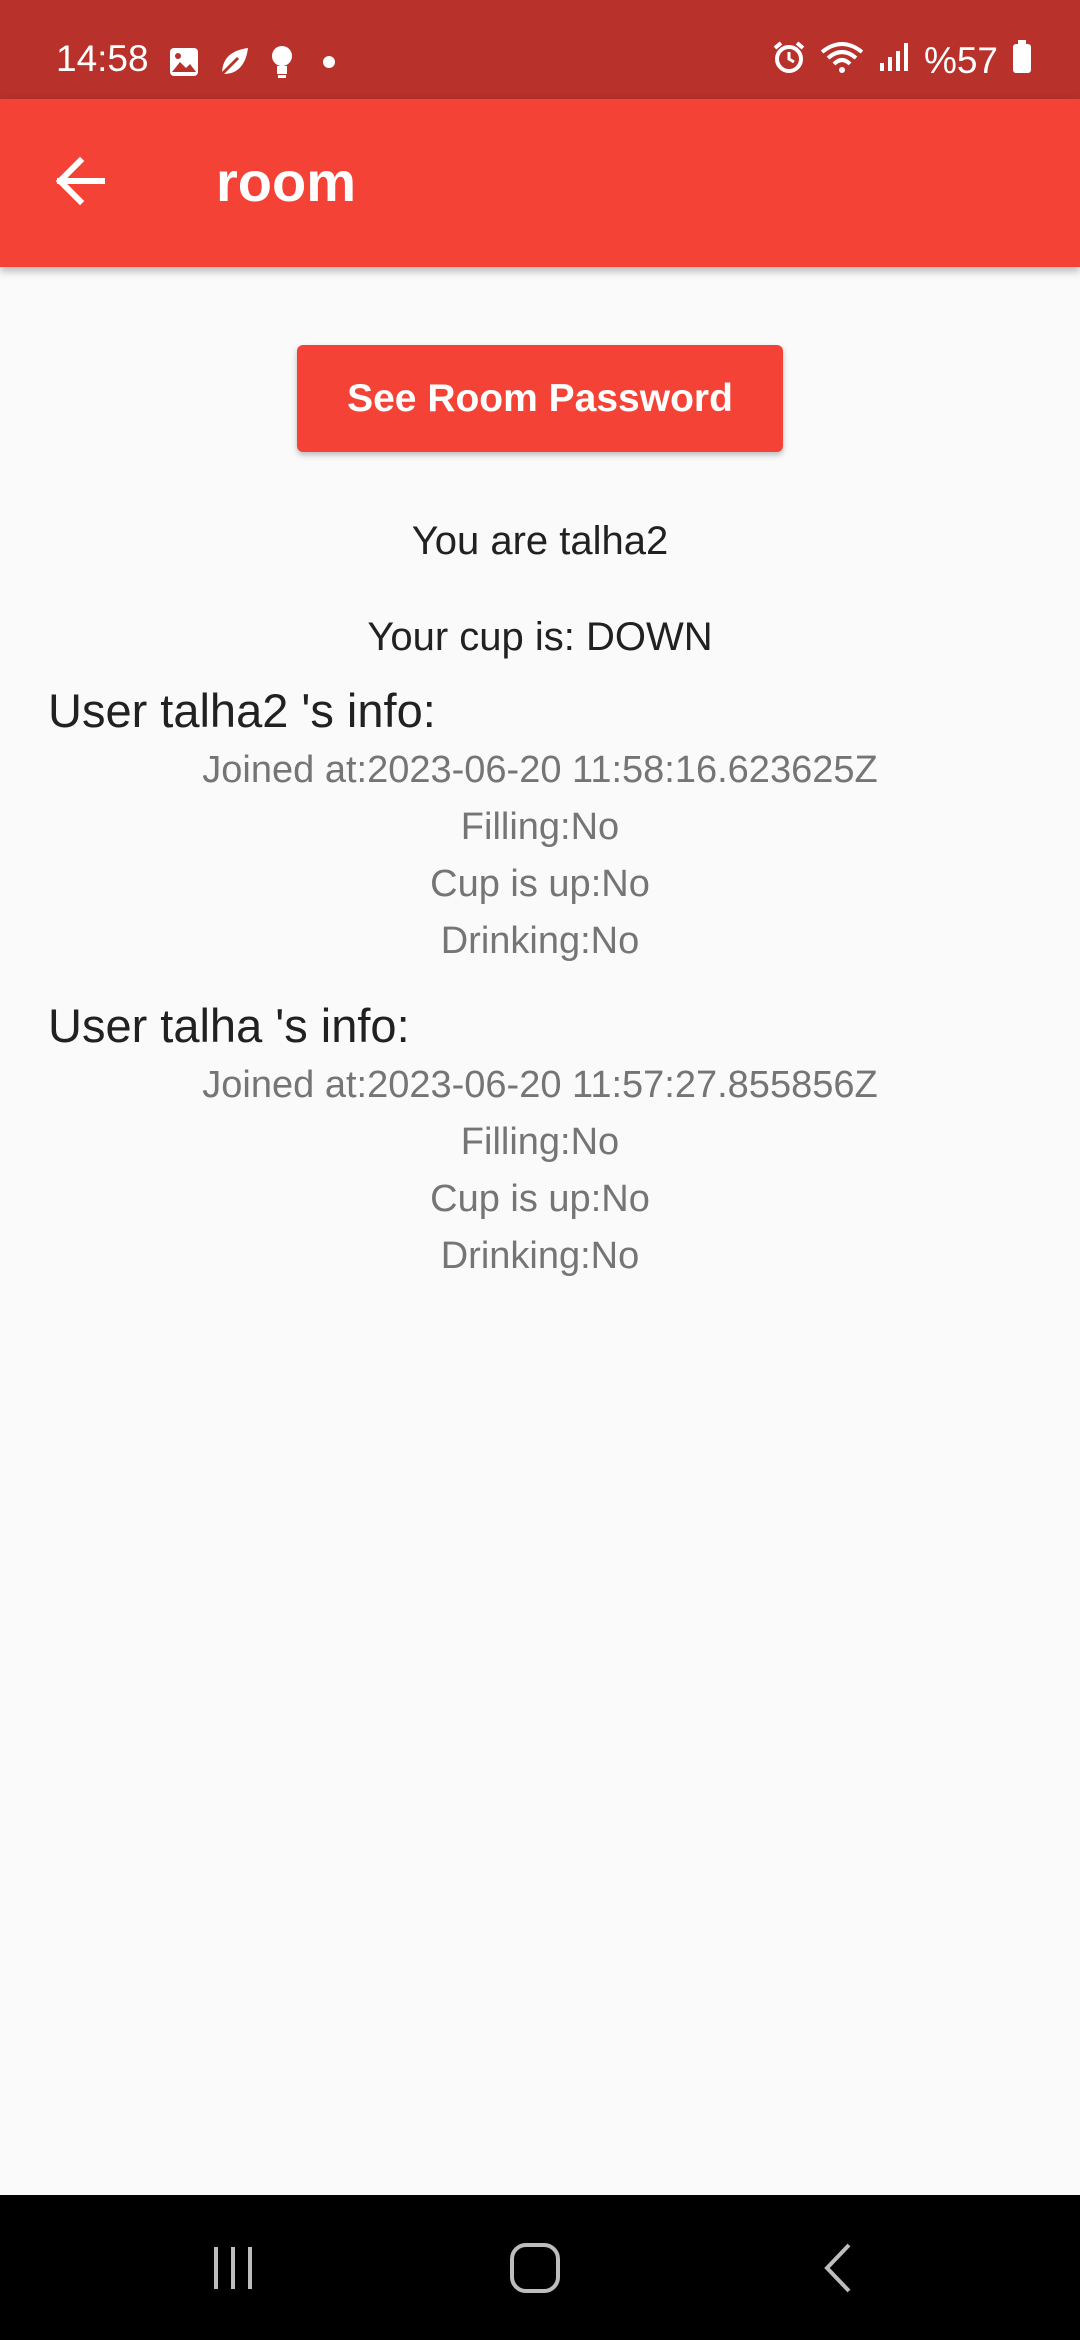 Image resolution: width=1080 pixels, height=2340 pixels. I want to click on cup-status-text: Your cup is: DOWN, so click(540, 637).